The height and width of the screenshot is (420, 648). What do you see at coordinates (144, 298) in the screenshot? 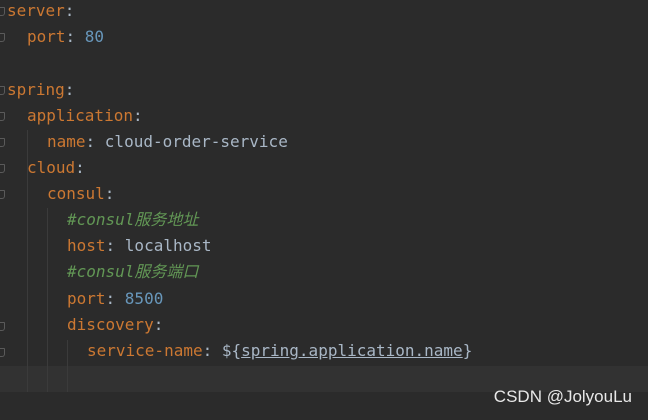
I see `yaml-value: 8500` at bounding box center [144, 298].